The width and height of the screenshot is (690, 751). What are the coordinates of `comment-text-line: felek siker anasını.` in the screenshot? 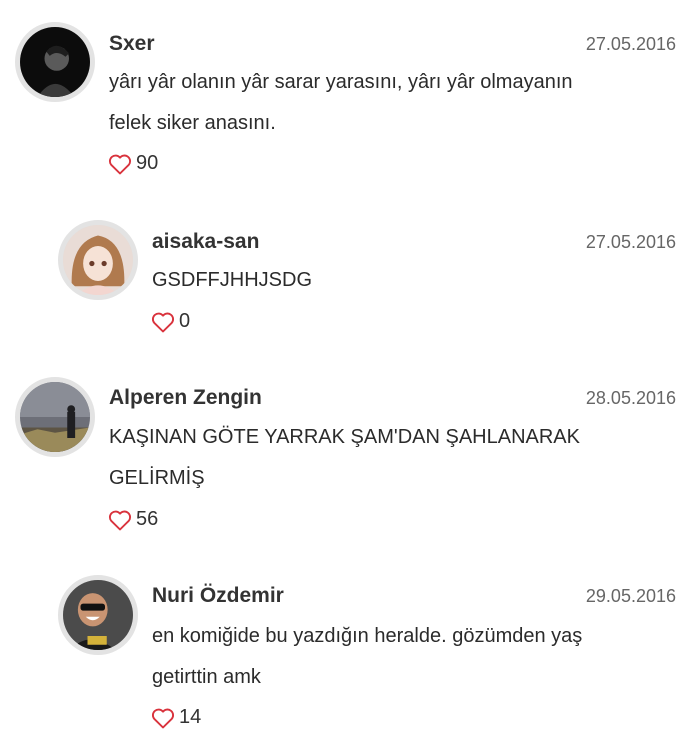 It's located at (192, 123).